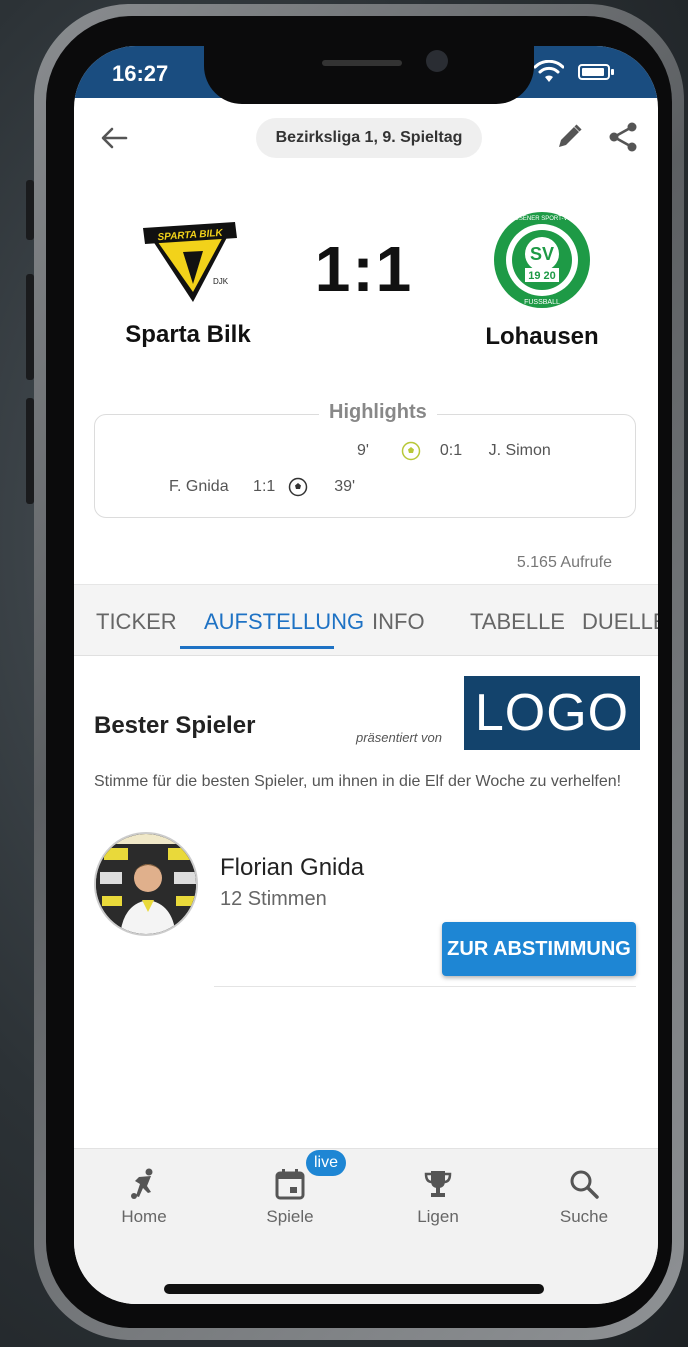 This screenshot has height=1347, width=688. I want to click on tab-duelle: DUELLE, so click(620, 622).